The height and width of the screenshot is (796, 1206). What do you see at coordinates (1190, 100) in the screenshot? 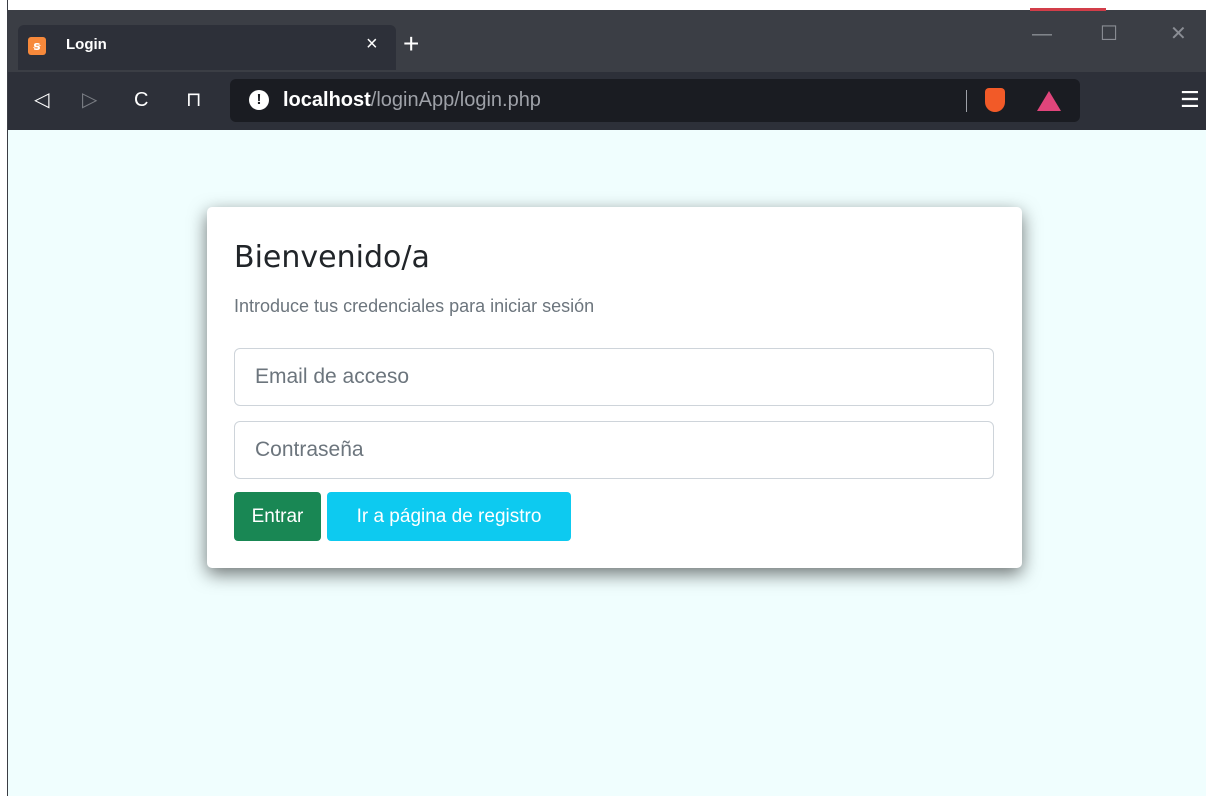
I see `menu-icon: ☰` at bounding box center [1190, 100].